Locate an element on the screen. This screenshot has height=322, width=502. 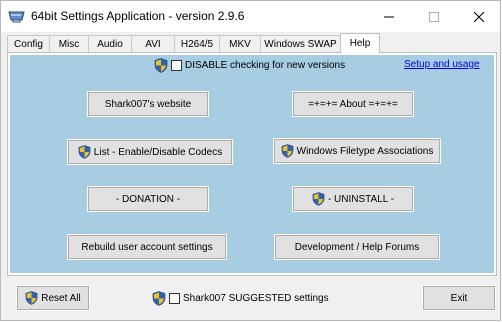
tab-mkv: MKV is located at coordinates (240, 43).